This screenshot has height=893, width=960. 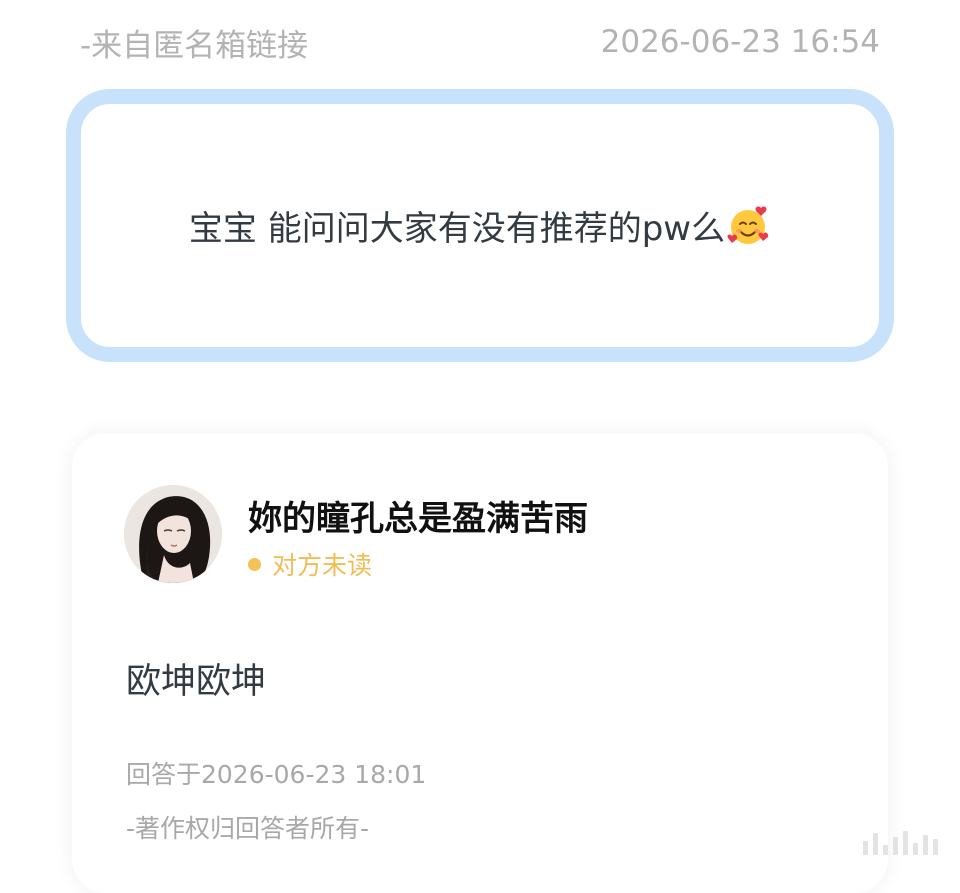 What do you see at coordinates (248, 828) in the screenshot?
I see `copyright-notice: -著作权归回答者所有-` at bounding box center [248, 828].